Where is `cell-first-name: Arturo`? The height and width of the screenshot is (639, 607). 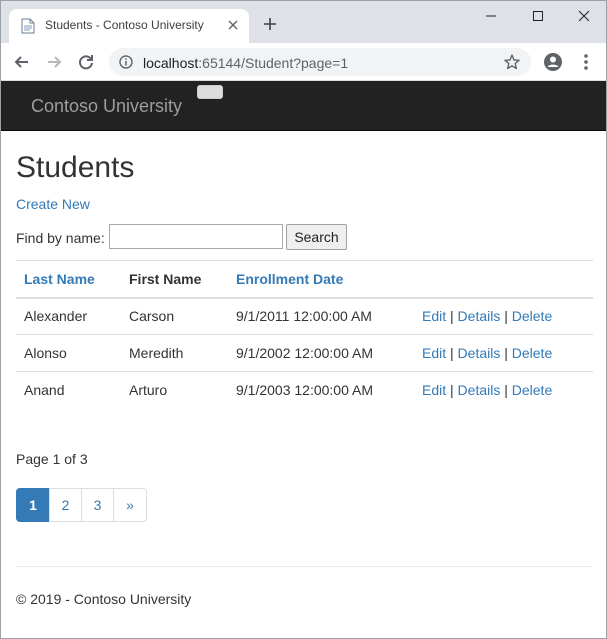
cell-first-name: Arturo is located at coordinates (174, 390).